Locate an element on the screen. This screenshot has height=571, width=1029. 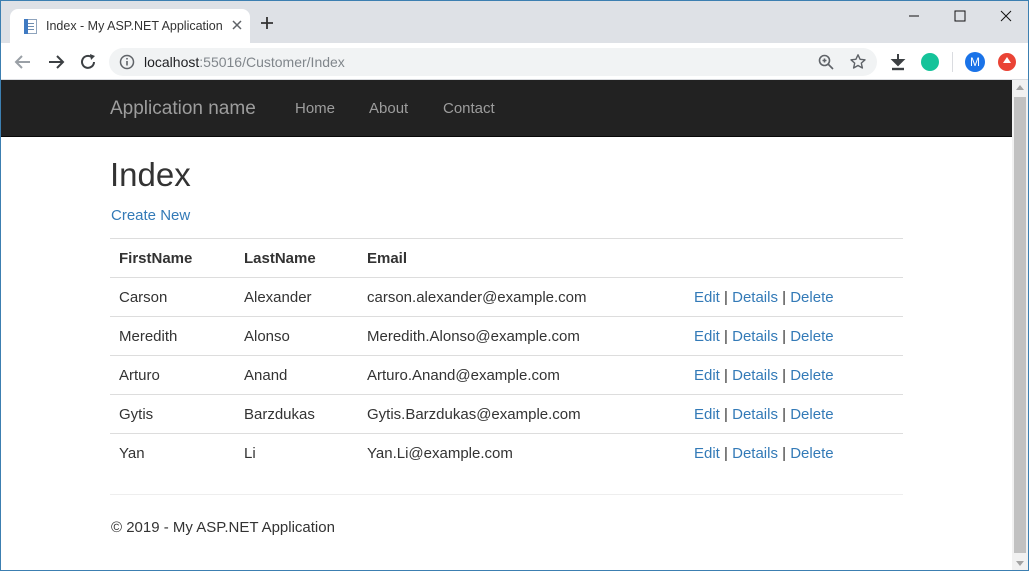
footer-divider is located at coordinates (506, 494).